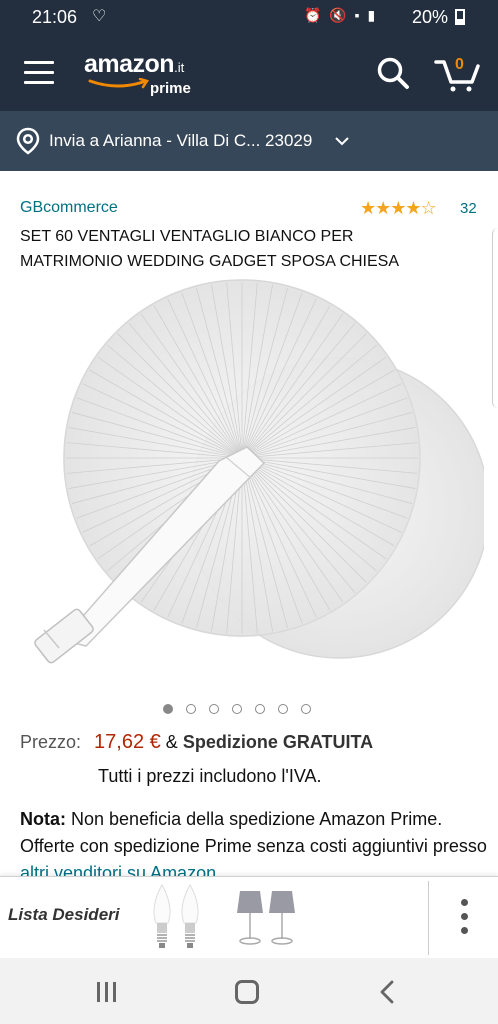 Image resolution: width=498 pixels, height=1024 pixels. I want to click on product-rating: ★★★★☆ 32, so click(418, 208).